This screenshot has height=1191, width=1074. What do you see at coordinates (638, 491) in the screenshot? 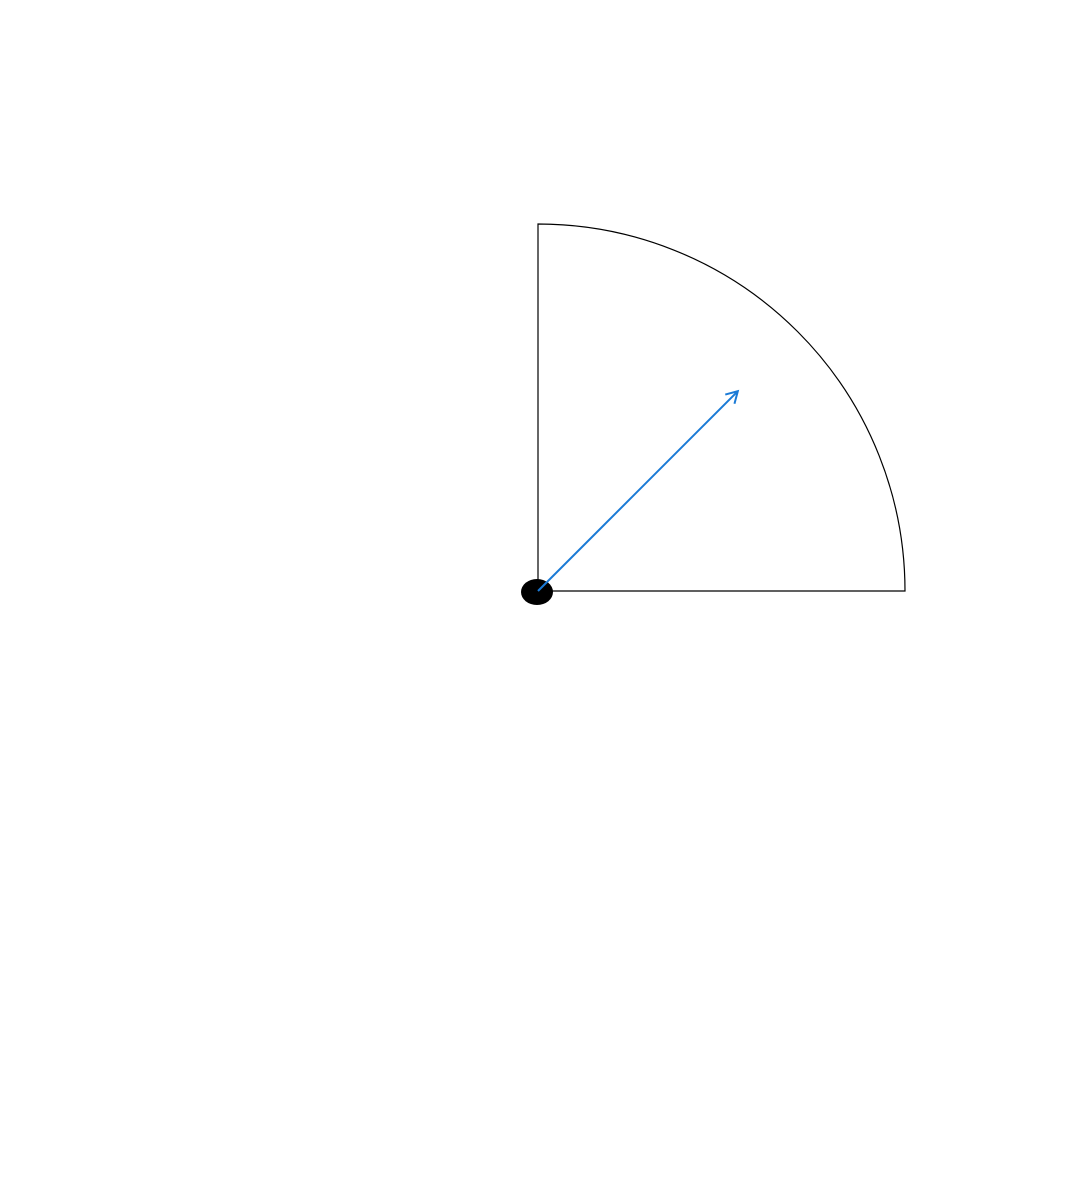
I see `direction-vector` at bounding box center [638, 491].